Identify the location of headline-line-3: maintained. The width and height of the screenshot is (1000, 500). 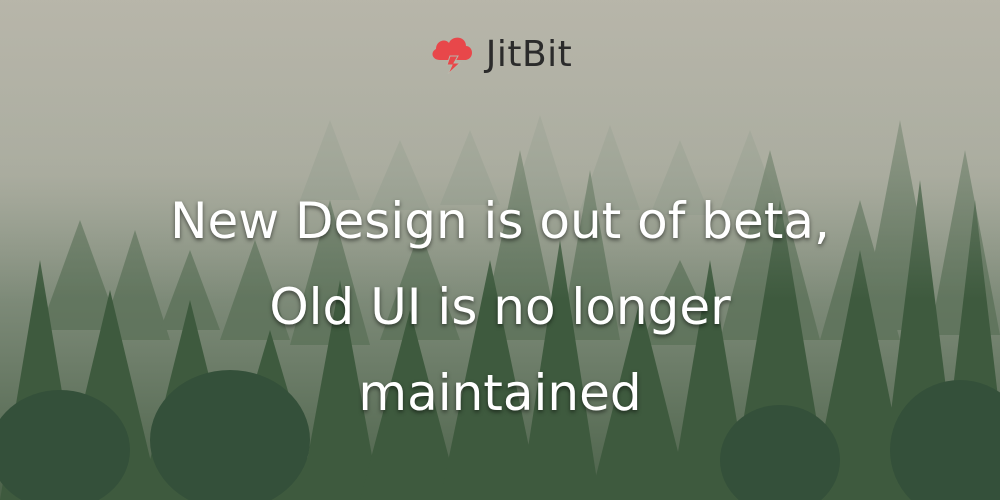
(500, 393).